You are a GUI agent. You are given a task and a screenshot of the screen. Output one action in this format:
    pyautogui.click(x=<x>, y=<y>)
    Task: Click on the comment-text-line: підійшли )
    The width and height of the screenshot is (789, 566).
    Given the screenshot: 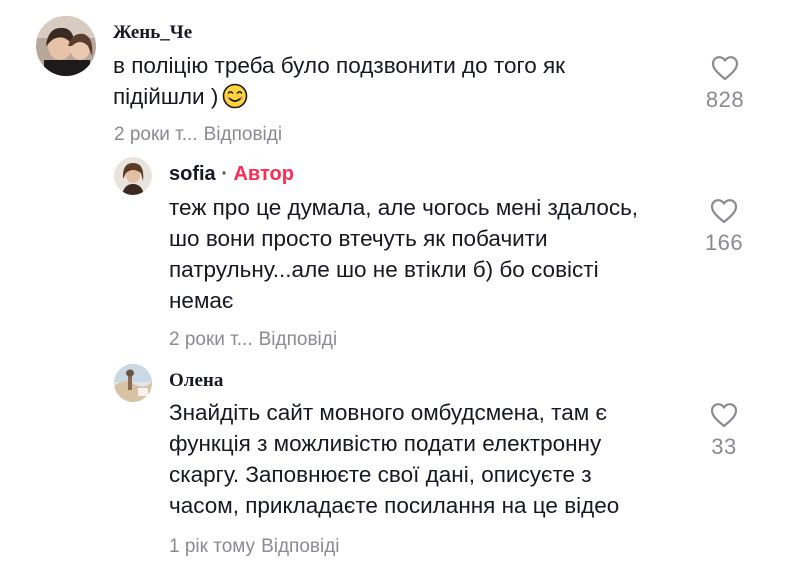 What is the action you would take?
    pyautogui.click(x=339, y=99)
    